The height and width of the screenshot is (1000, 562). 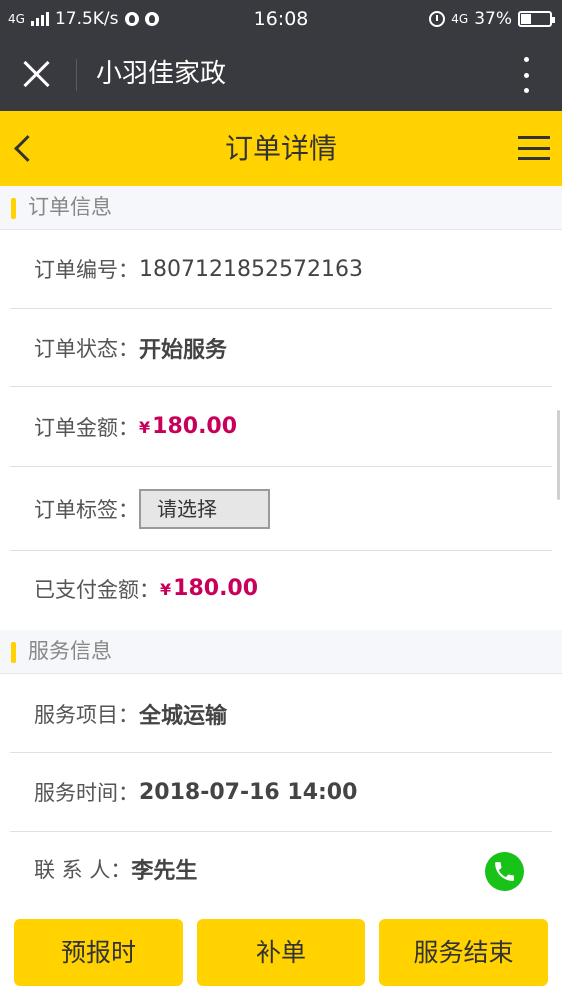 I want to click on status-right: 4G 37%, so click(x=492, y=19).